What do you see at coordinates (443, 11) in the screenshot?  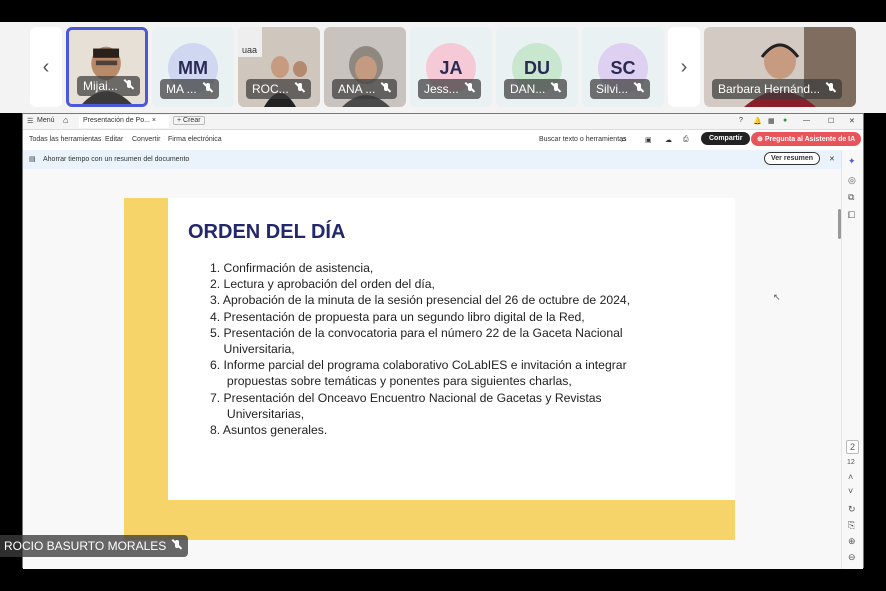 I see `top-black-bar` at bounding box center [443, 11].